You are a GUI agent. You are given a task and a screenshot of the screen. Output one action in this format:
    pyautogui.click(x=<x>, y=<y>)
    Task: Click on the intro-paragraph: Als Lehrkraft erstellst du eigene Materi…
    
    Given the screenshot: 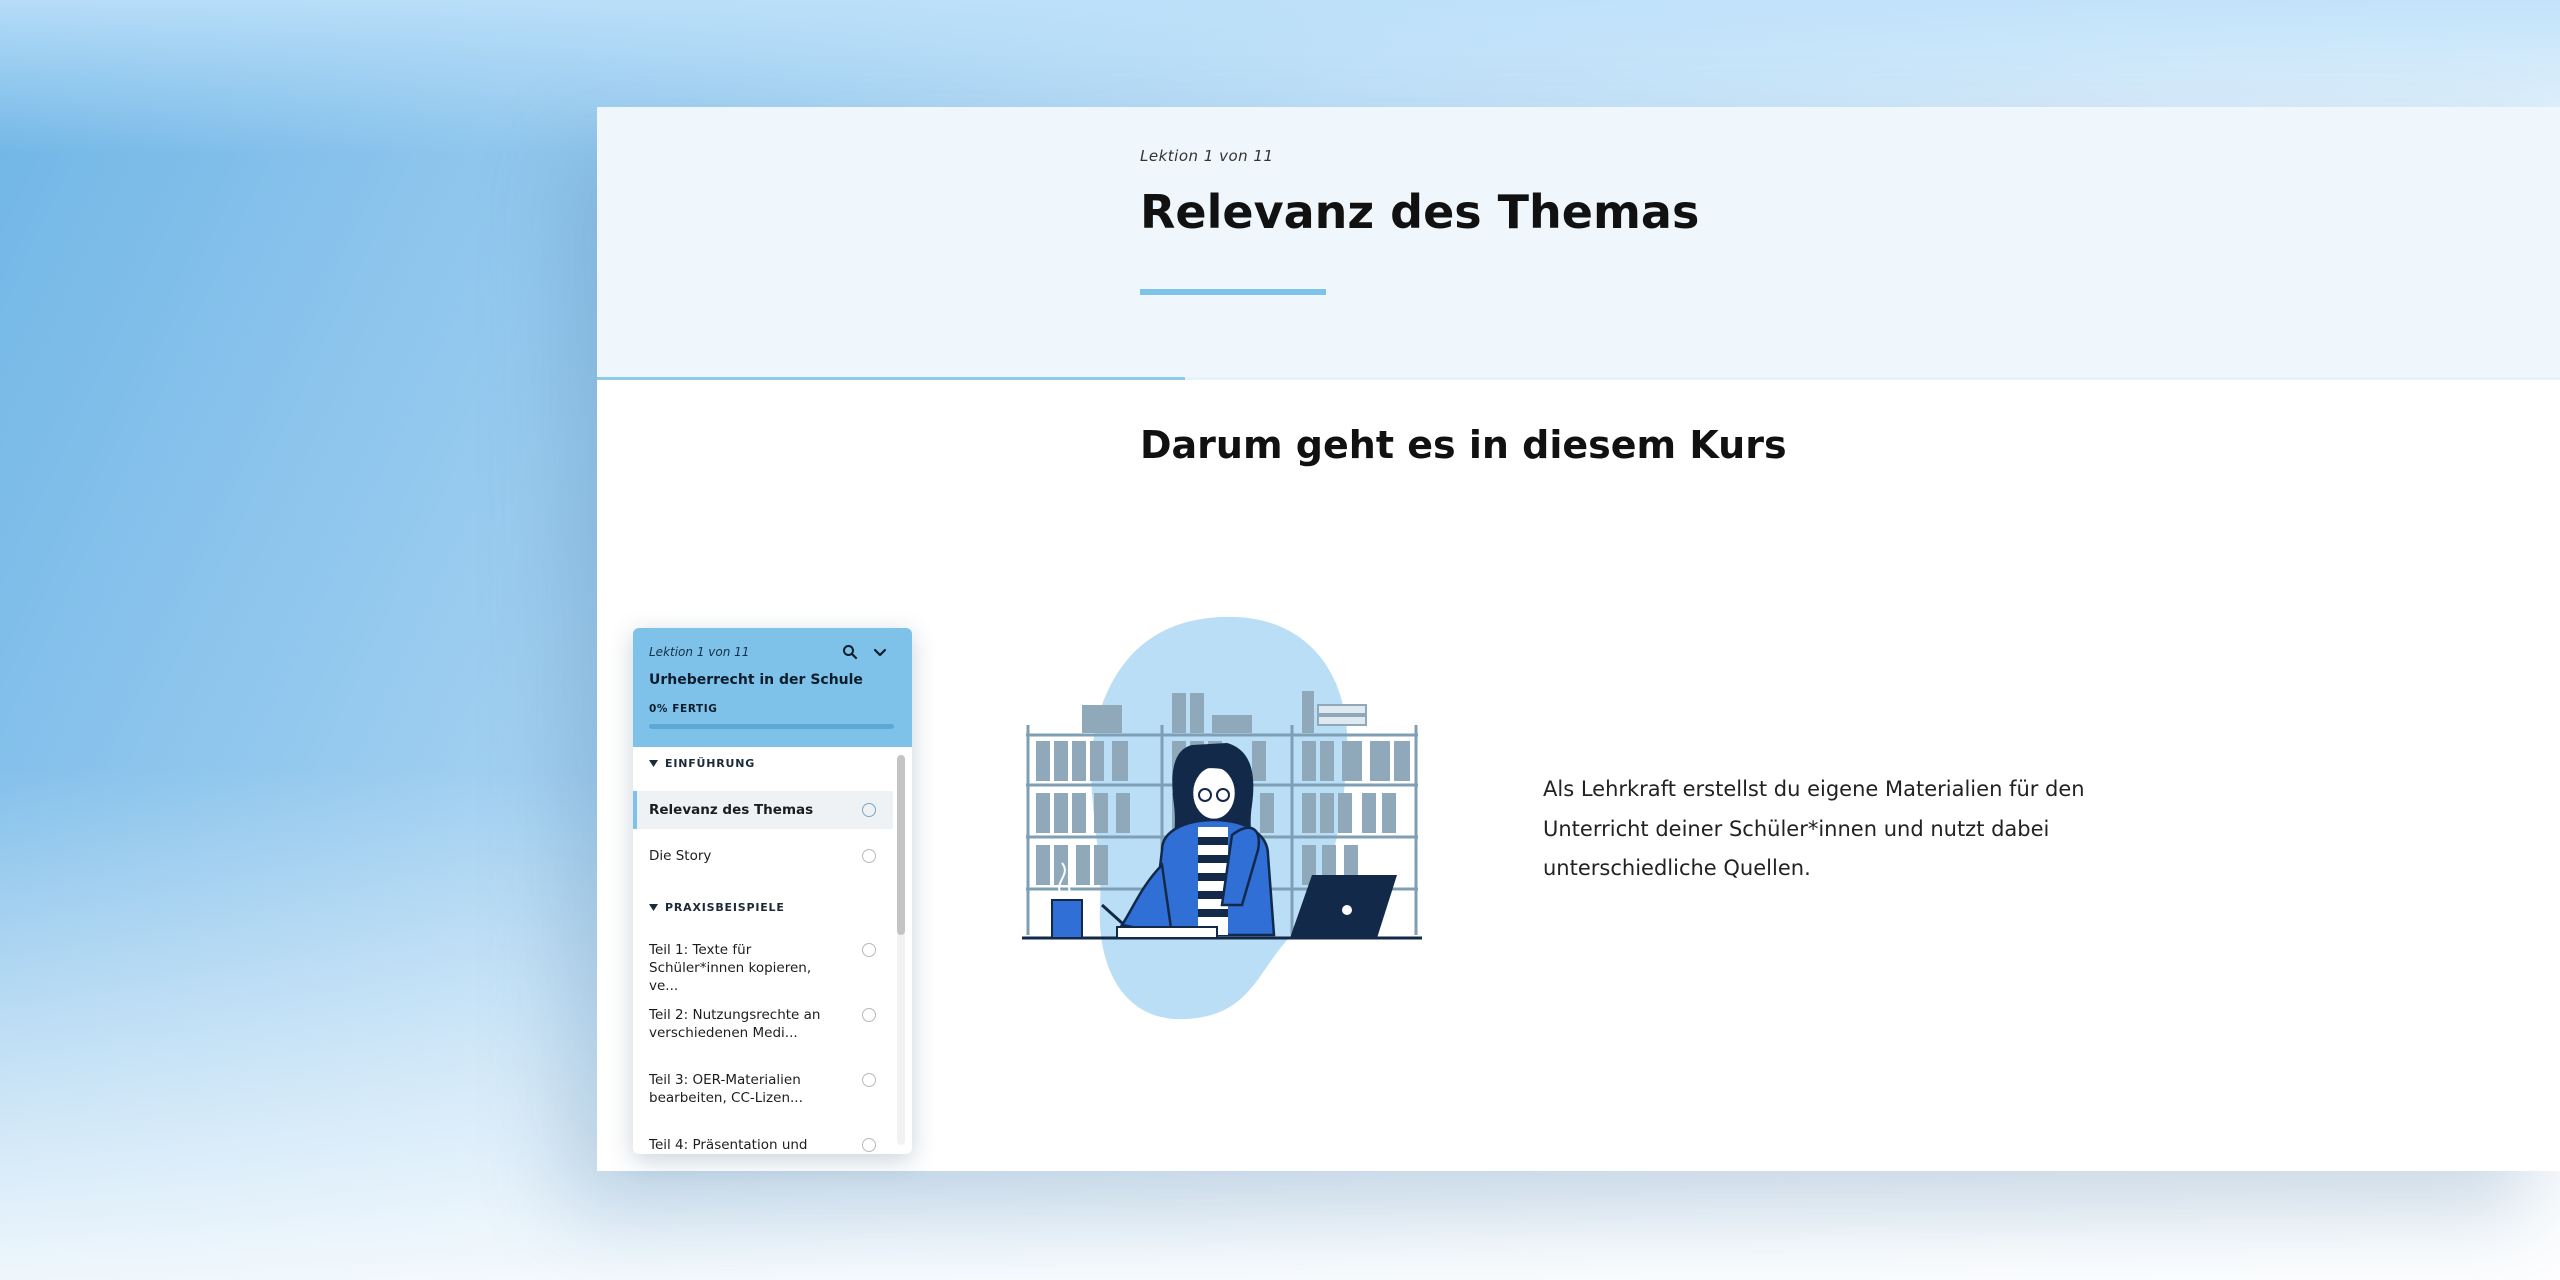 What is the action you would take?
    pyautogui.click(x=1814, y=828)
    